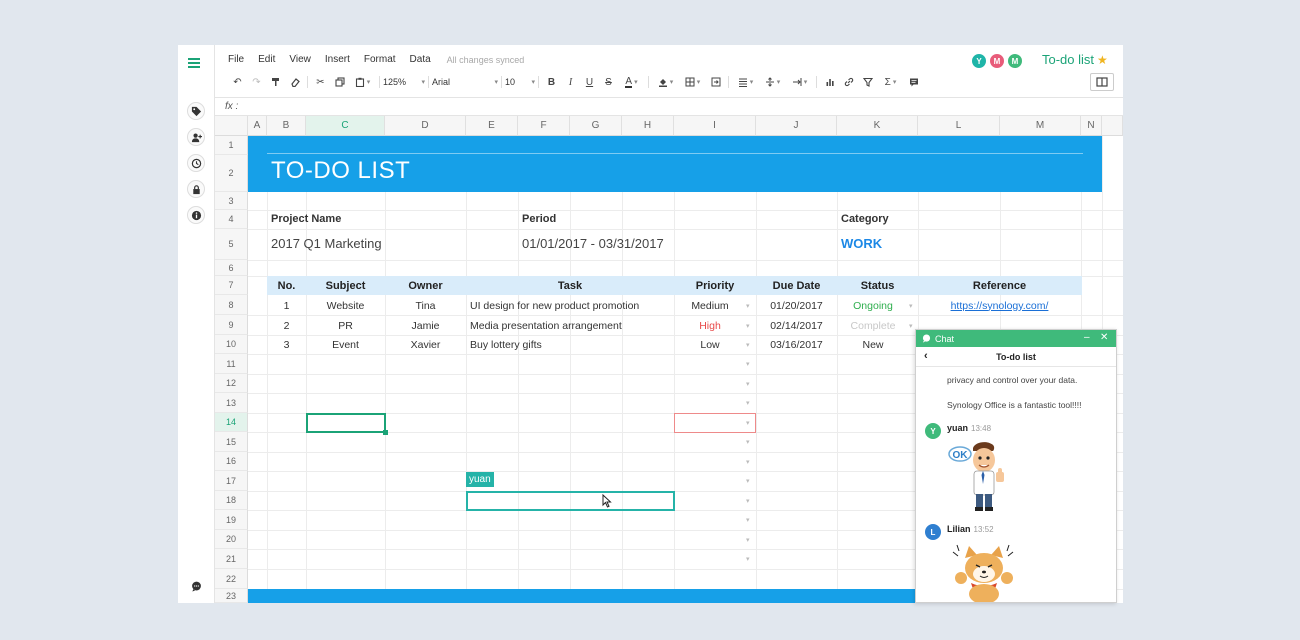 This screenshot has height=640, width=1300. What do you see at coordinates (715, 82) in the screenshot?
I see `merge-cells-icon` at bounding box center [715, 82].